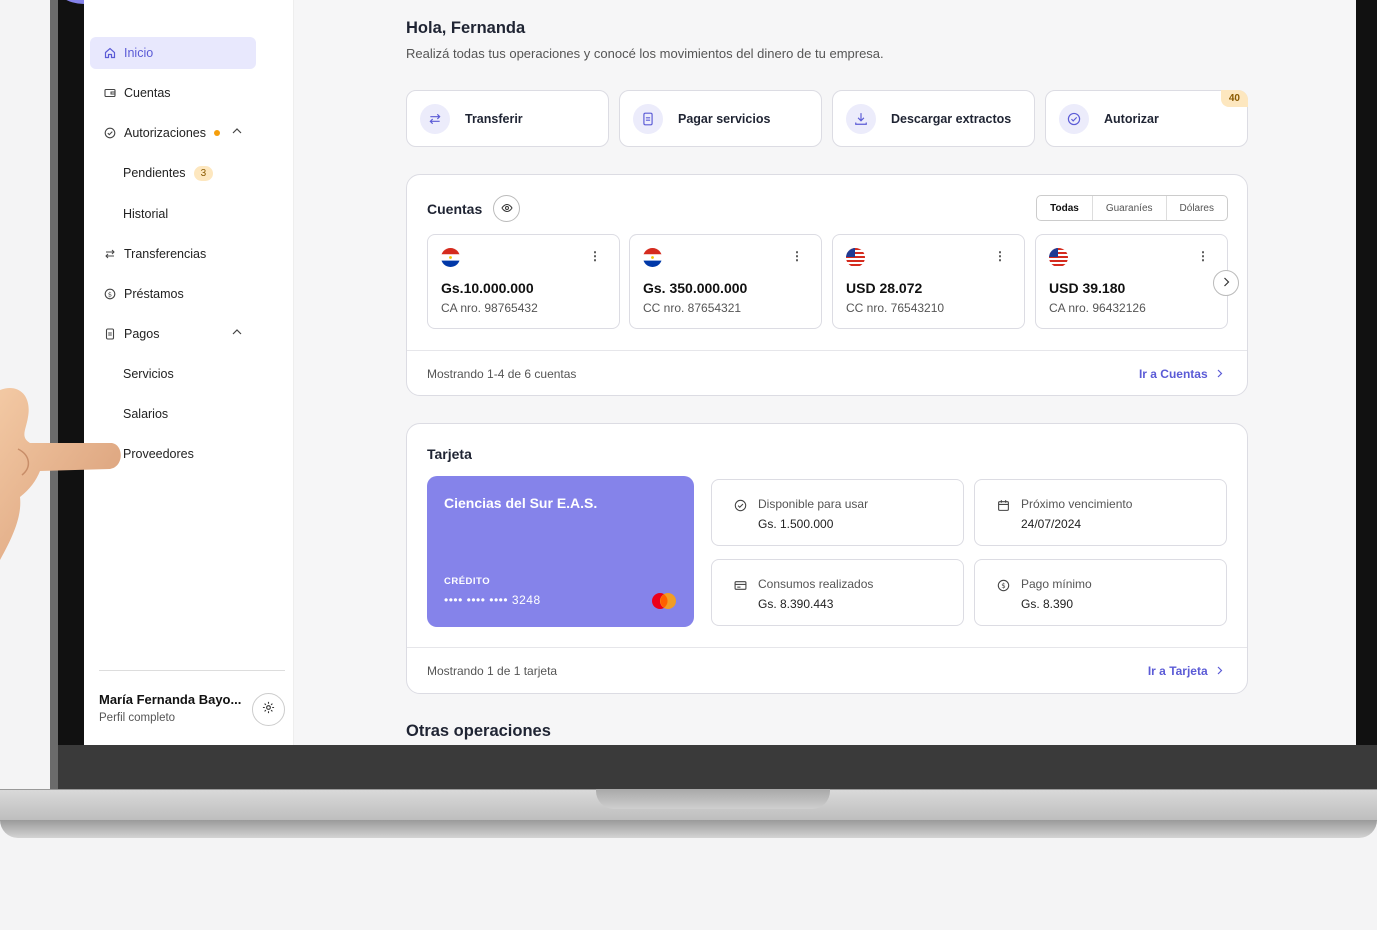  I want to click on account-number: CA nro. 96432126, so click(1097, 308).